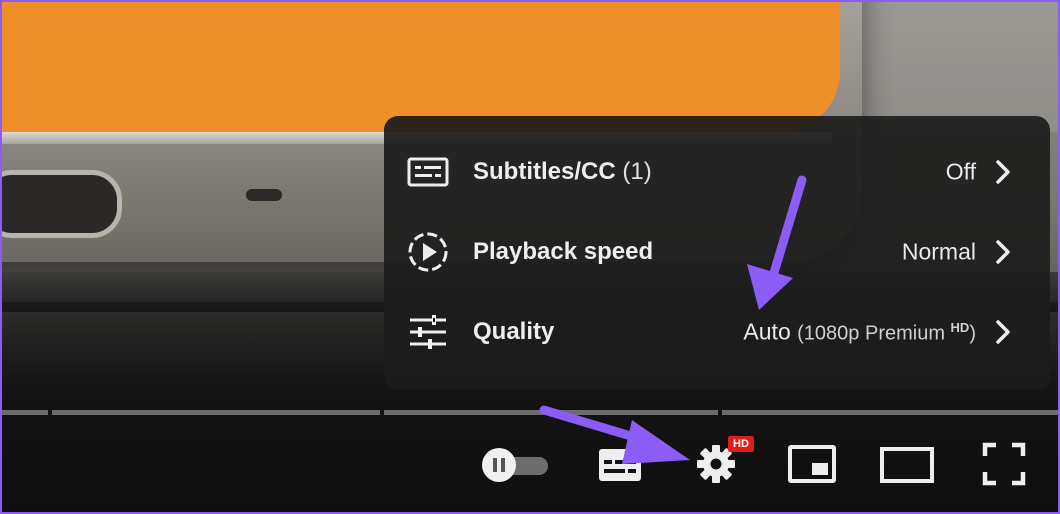  What do you see at coordinates (563, 251) in the screenshot?
I see `playback-speed-label: Playback speed` at bounding box center [563, 251].